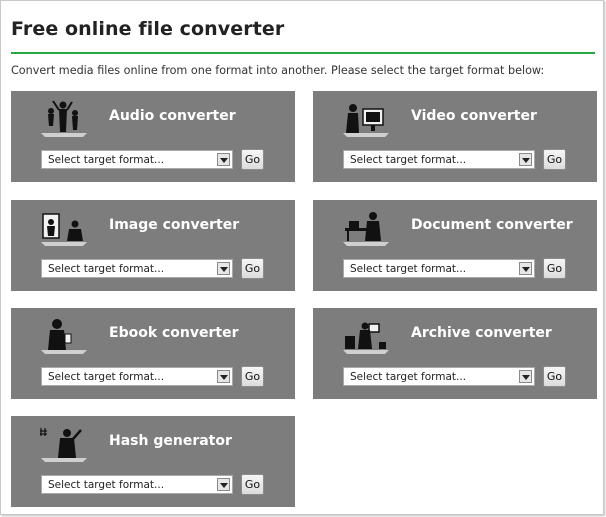 The width and height of the screenshot is (606, 517). What do you see at coordinates (172, 116) in the screenshot?
I see `card-title: Audio converter` at bounding box center [172, 116].